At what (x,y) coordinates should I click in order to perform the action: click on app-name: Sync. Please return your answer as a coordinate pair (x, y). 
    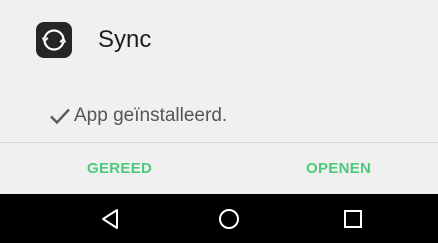
    Looking at the image, I should click on (125, 39).